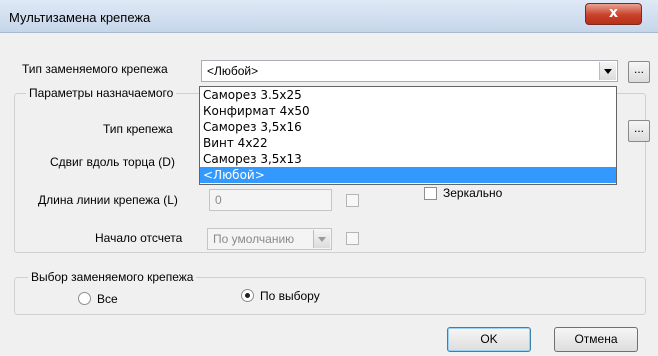 Image resolution: width=658 pixels, height=356 pixels. I want to click on dropdown-item: Винт 4x22, so click(408, 143).